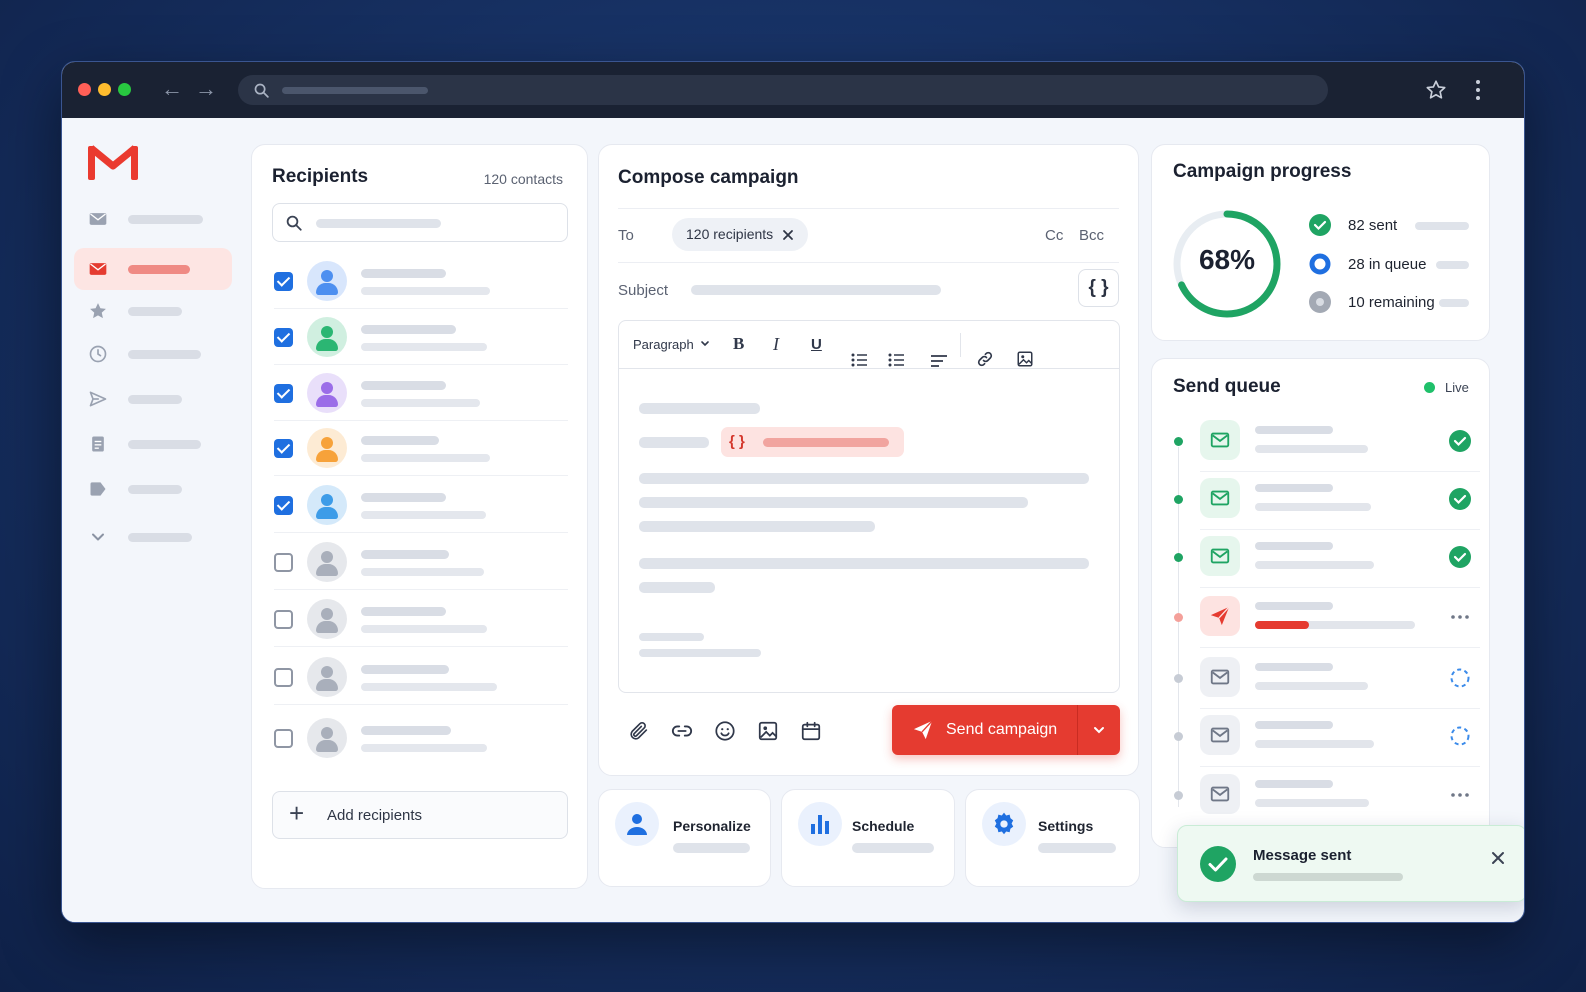 Image resolution: width=1586 pixels, height=992 pixels. Describe the element at coordinates (783, 90) in the screenshot. I see `address-bar` at that location.